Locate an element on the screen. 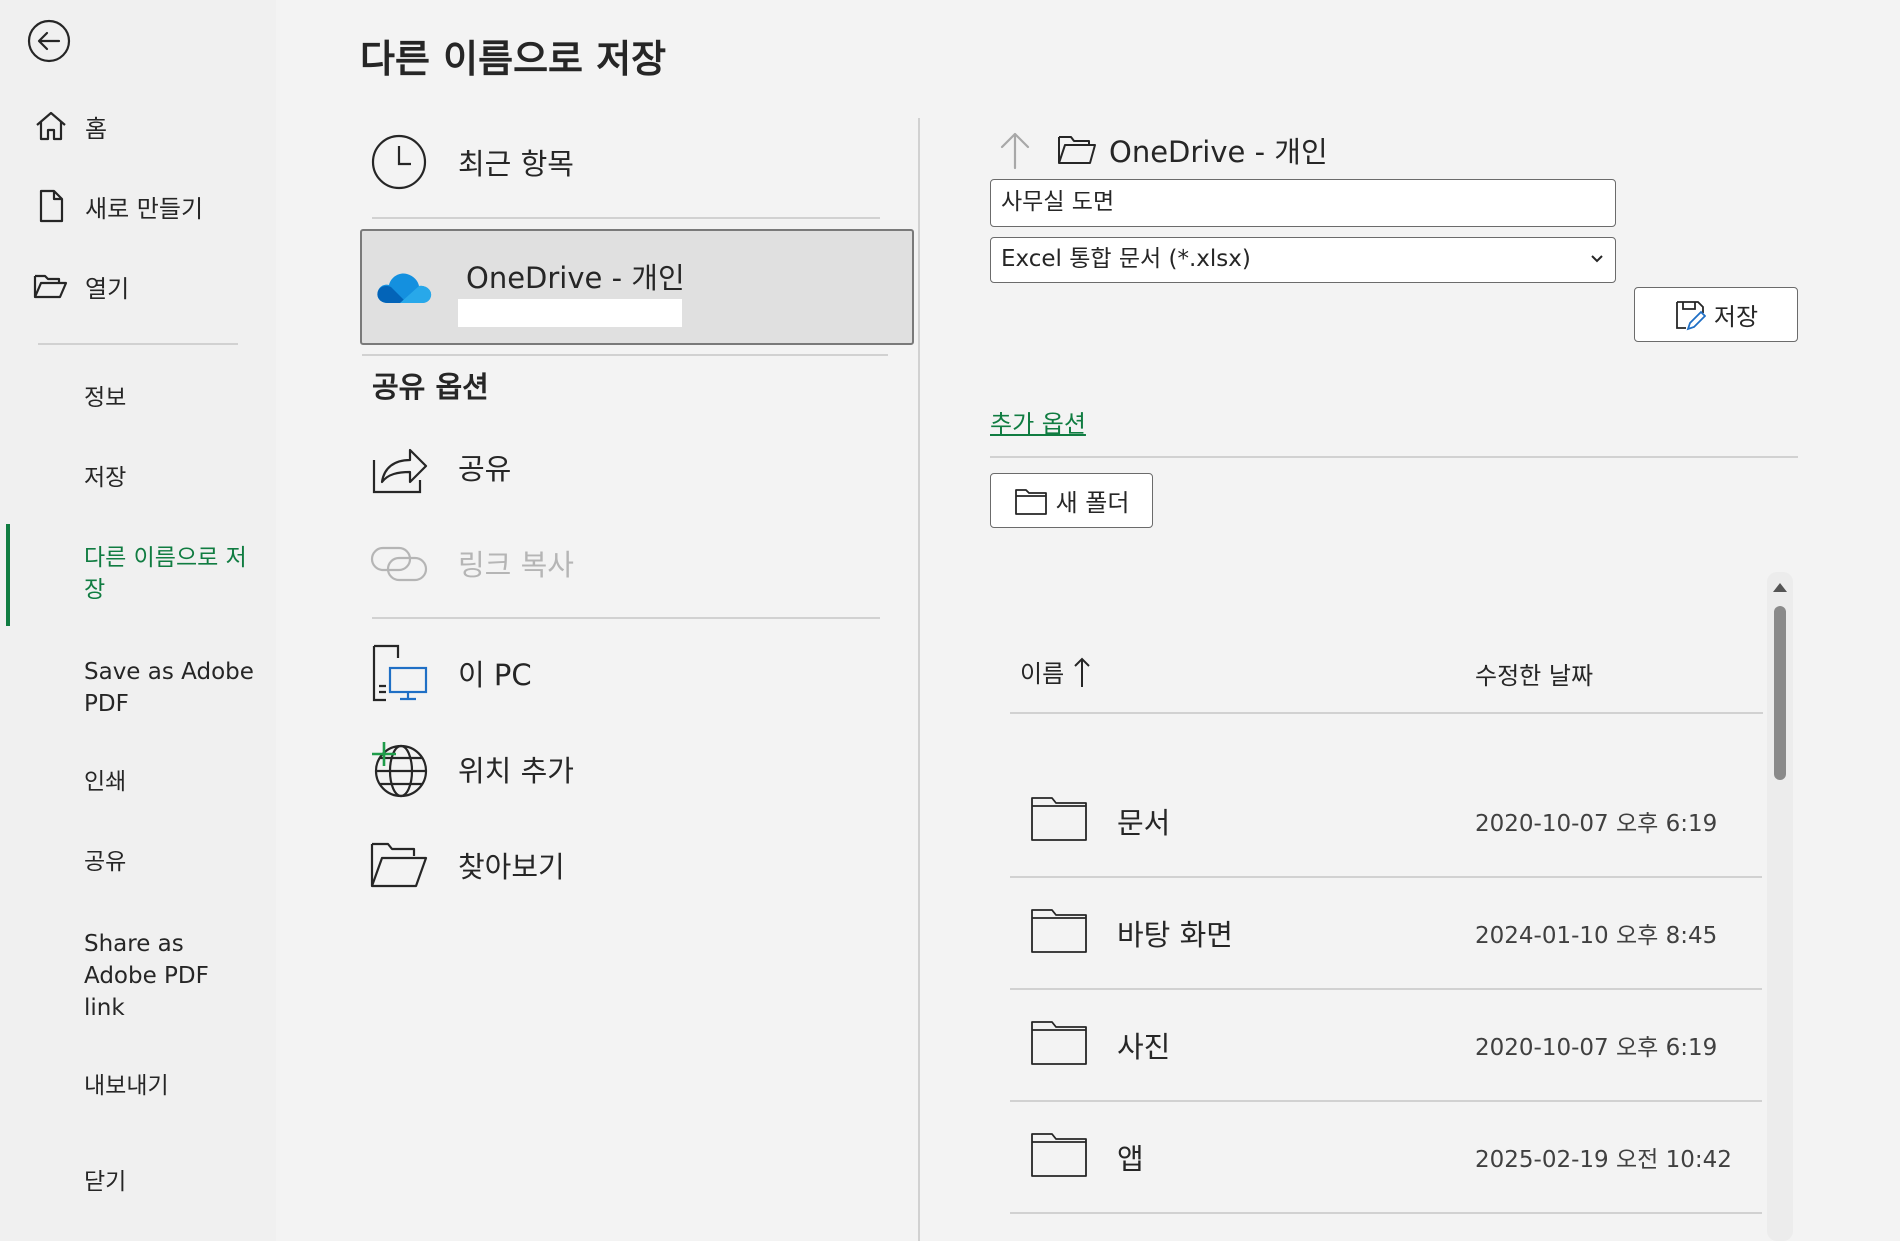 Image resolution: width=1900 pixels, height=1241 pixels. new-folder-icon is located at coordinates (1030, 501).